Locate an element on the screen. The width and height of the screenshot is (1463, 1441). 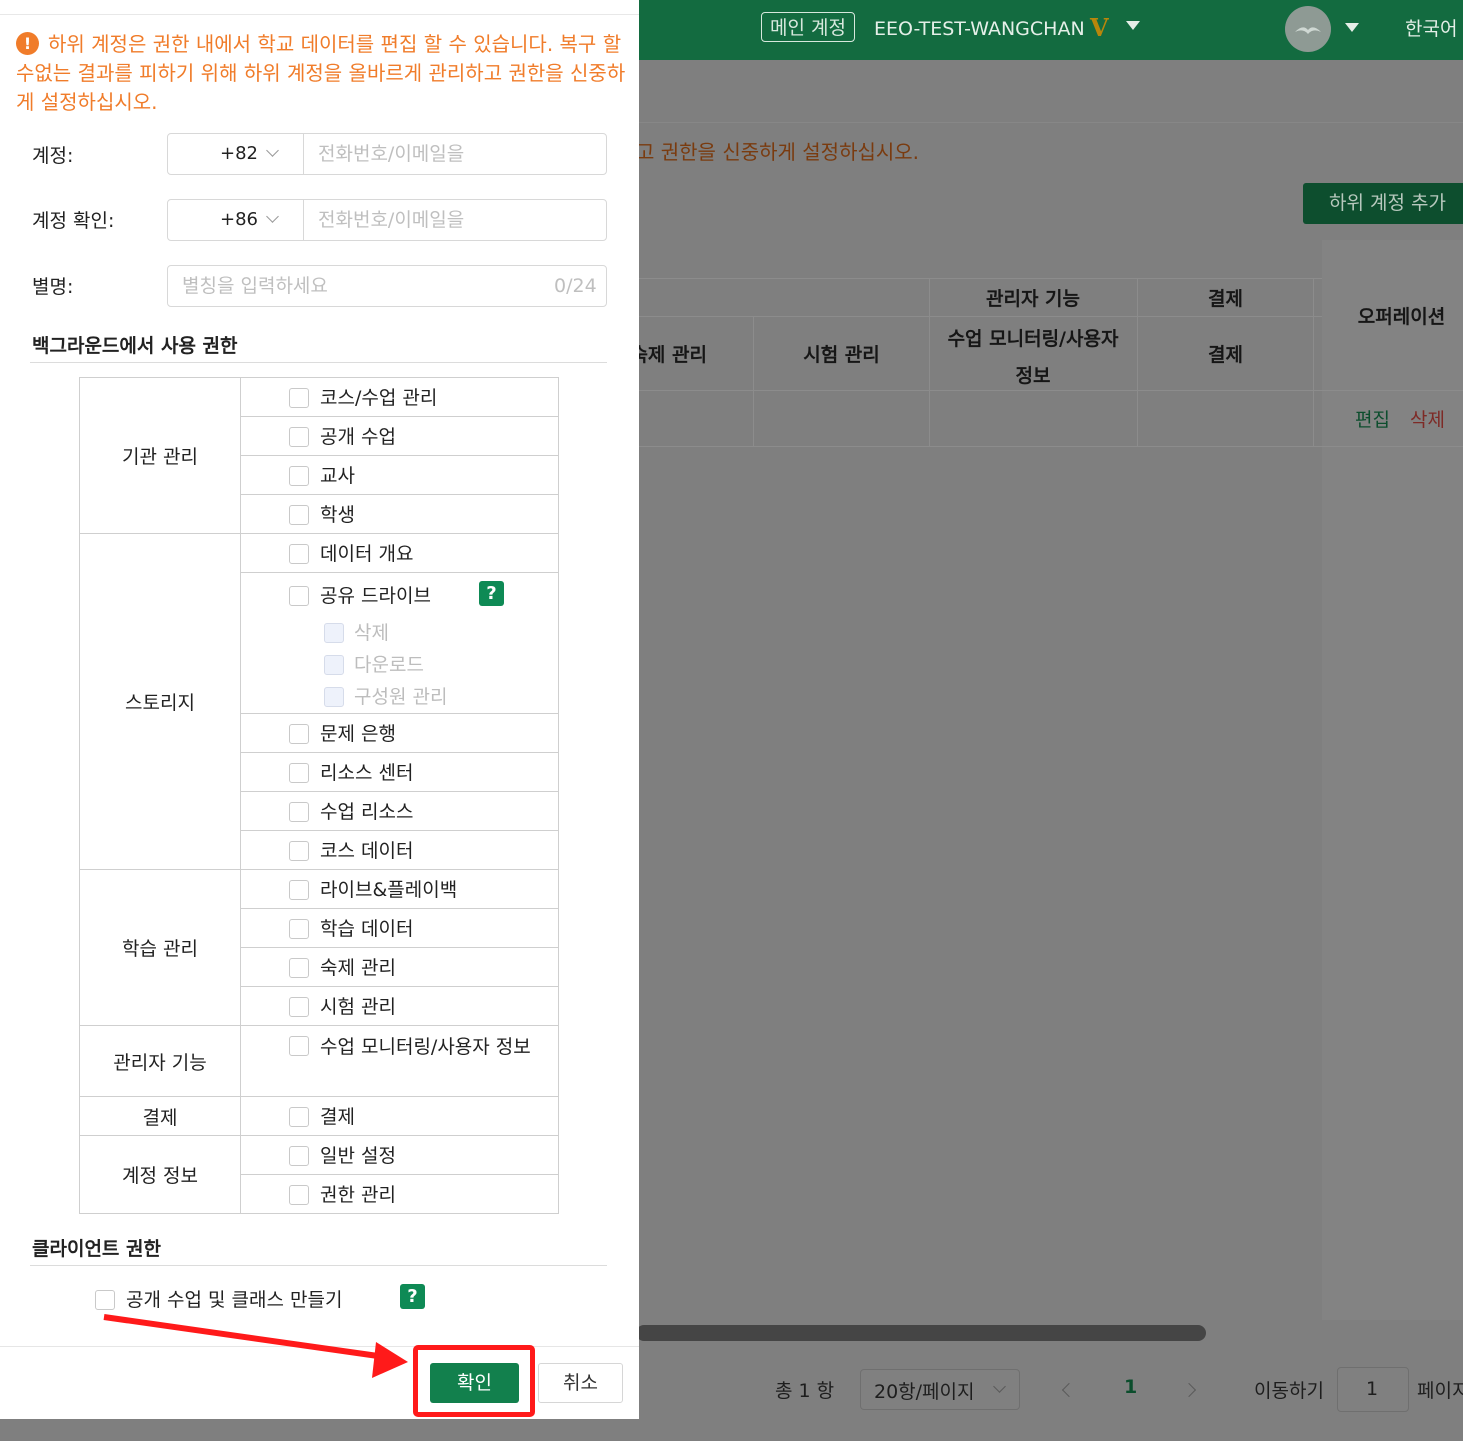
table-header-payment-group: 결제 is located at coordinates (1225, 299).